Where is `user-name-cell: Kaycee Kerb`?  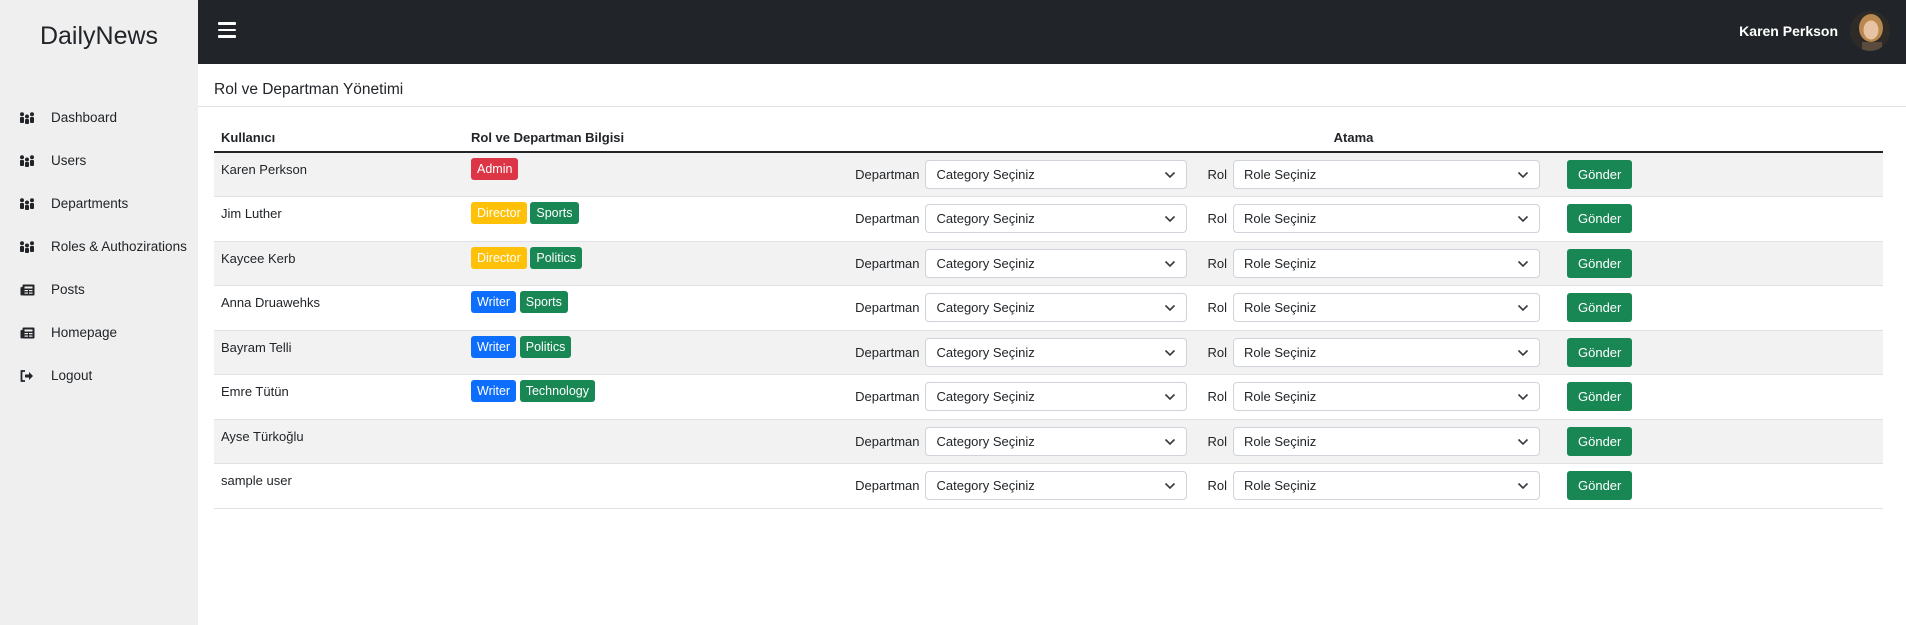
user-name-cell: Kaycee Kerb is located at coordinates (258, 258).